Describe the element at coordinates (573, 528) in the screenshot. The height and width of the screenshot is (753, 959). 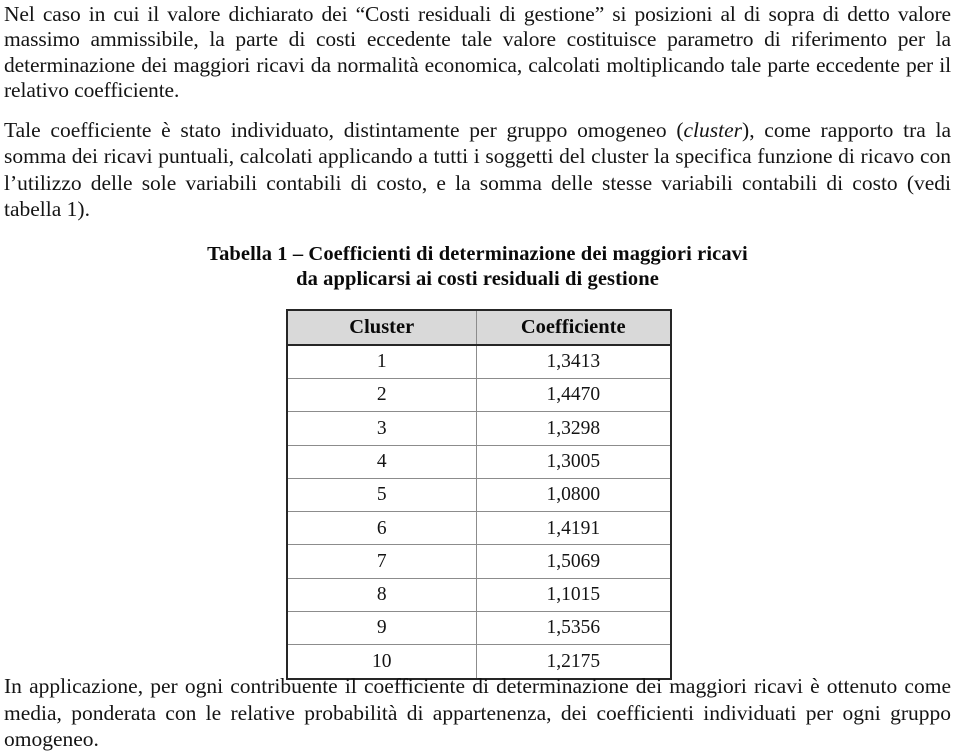
I see `cell-coefficiente: 1,4191` at that location.